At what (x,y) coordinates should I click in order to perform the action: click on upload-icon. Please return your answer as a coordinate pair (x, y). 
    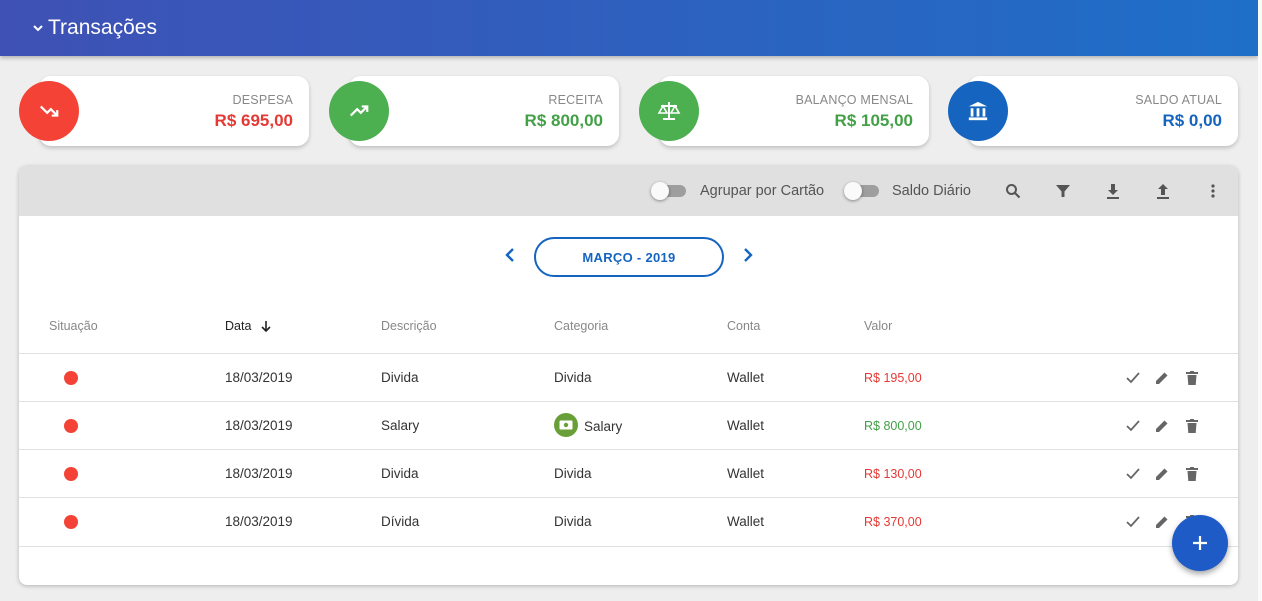
    Looking at the image, I should click on (1163, 191).